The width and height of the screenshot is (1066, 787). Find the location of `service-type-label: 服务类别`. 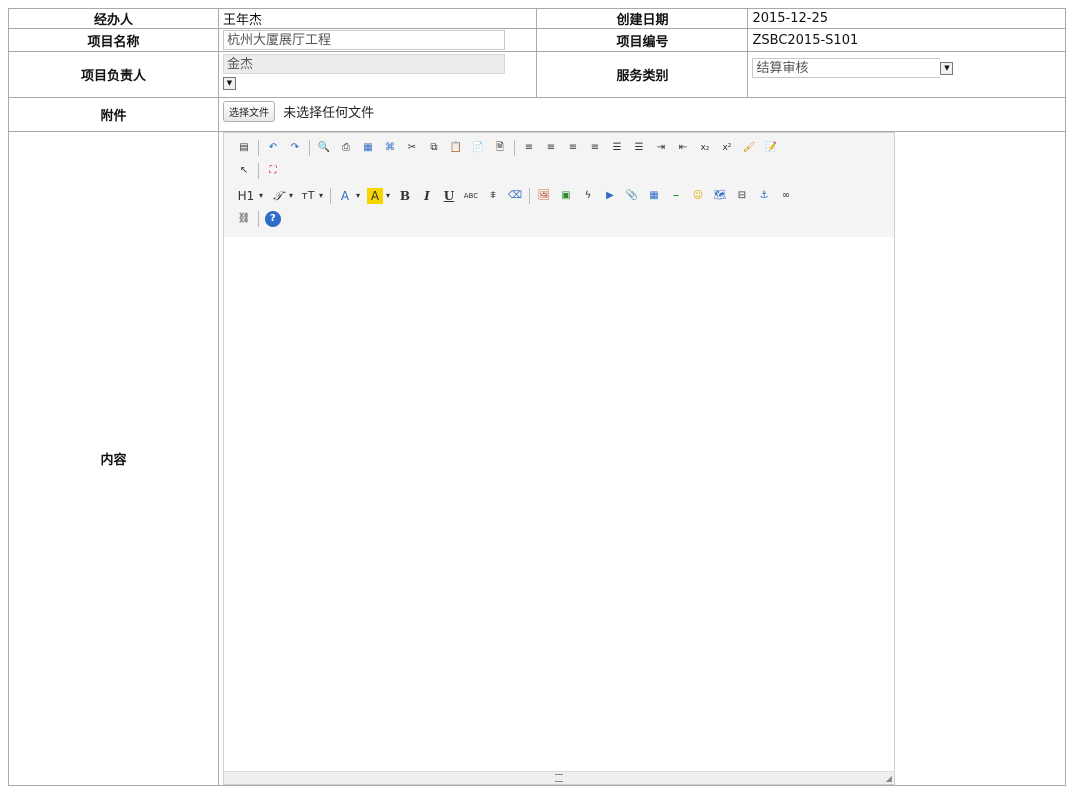

service-type-label: 服务类别 is located at coordinates (642, 74).